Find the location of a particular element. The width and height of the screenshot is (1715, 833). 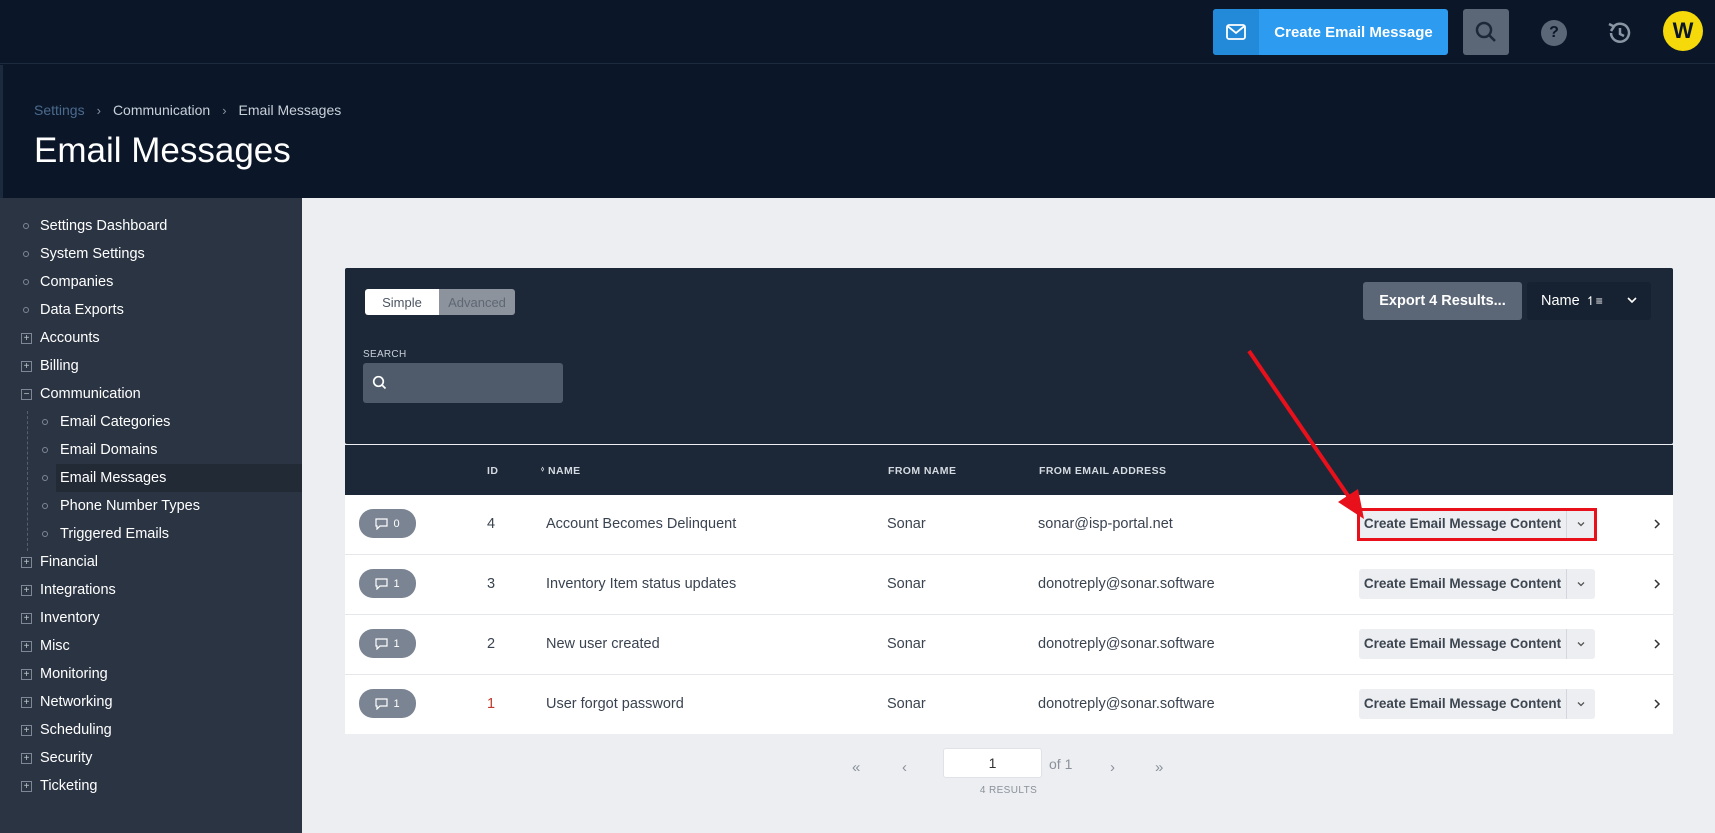

cell-id: 1 is located at coordinates (491, 704).